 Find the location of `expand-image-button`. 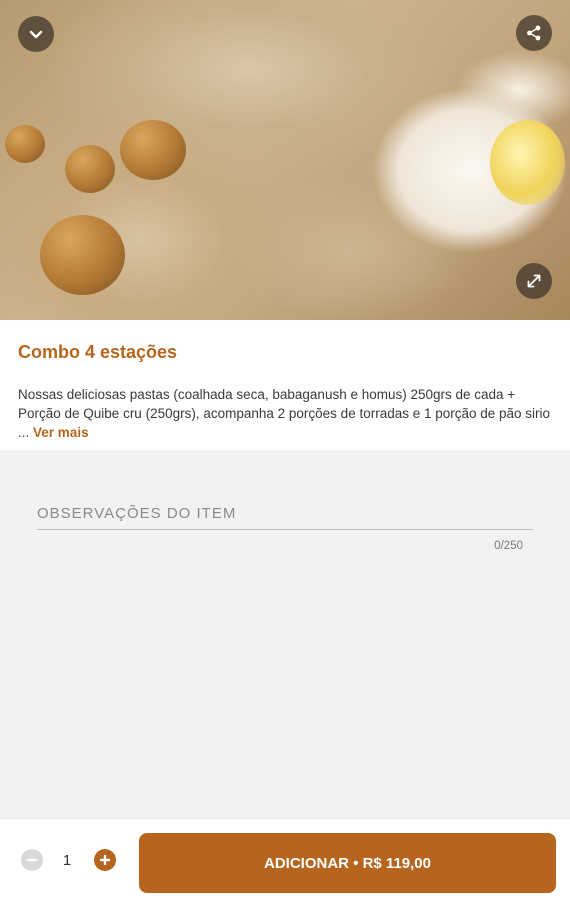

expand-image-button is located at coordinates (534, 281).